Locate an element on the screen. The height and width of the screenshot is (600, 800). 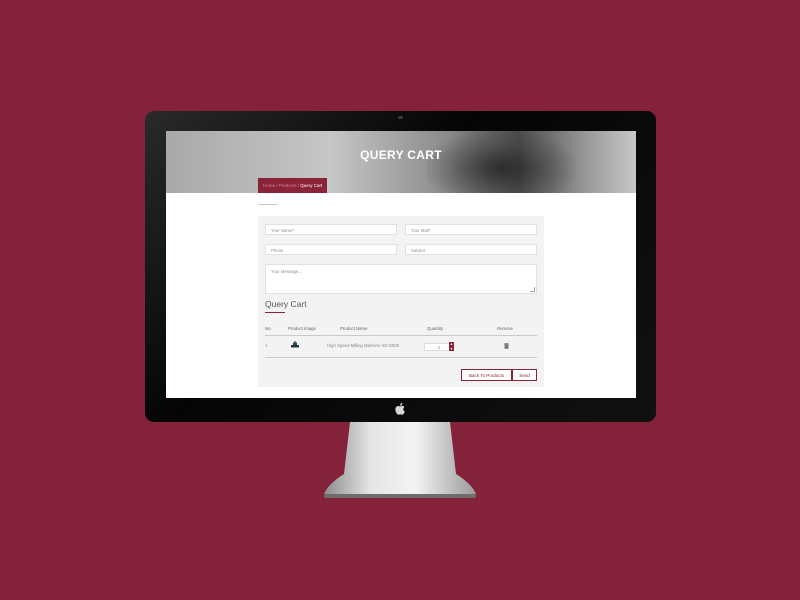
product-name: High Speed Milling Machine XD-D800 is located at coordinates (363, 345).